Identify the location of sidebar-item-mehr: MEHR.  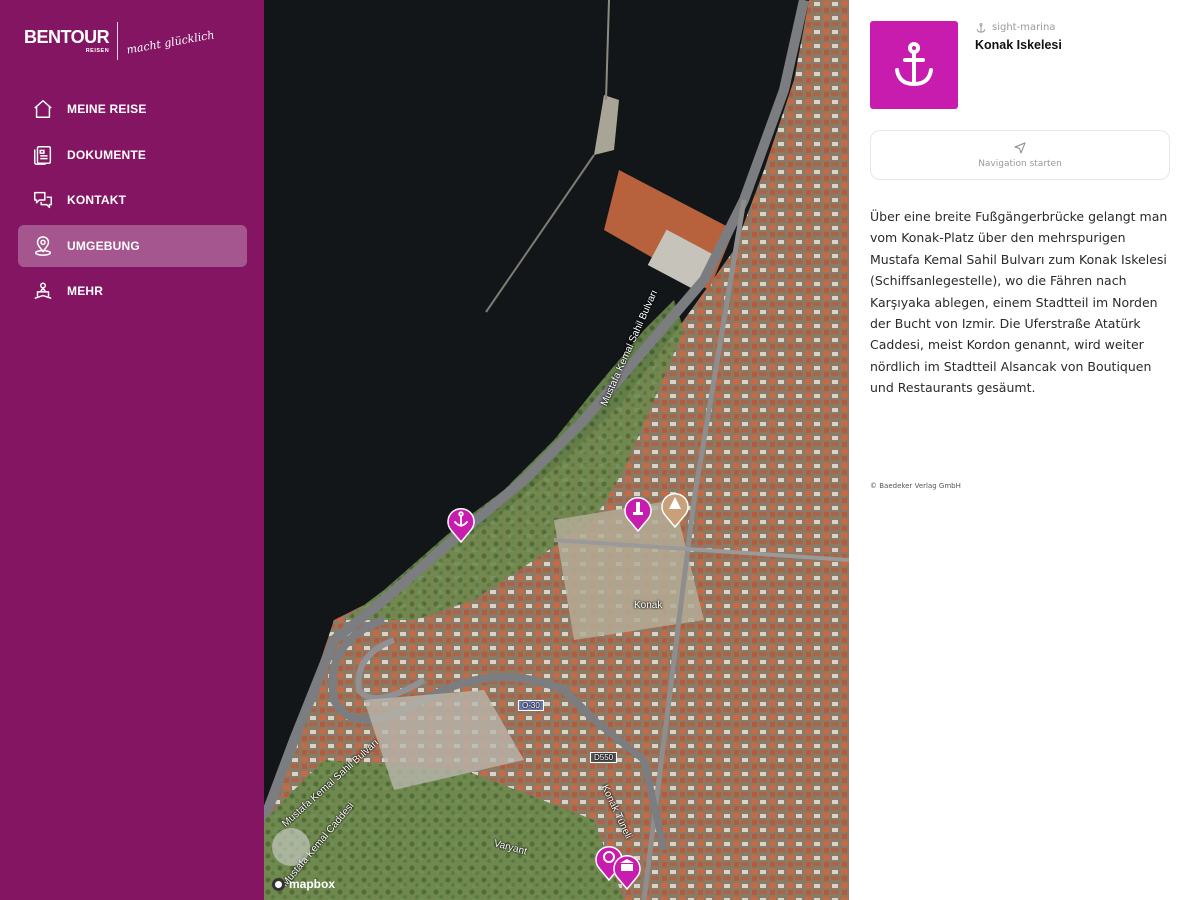
(132, 291).